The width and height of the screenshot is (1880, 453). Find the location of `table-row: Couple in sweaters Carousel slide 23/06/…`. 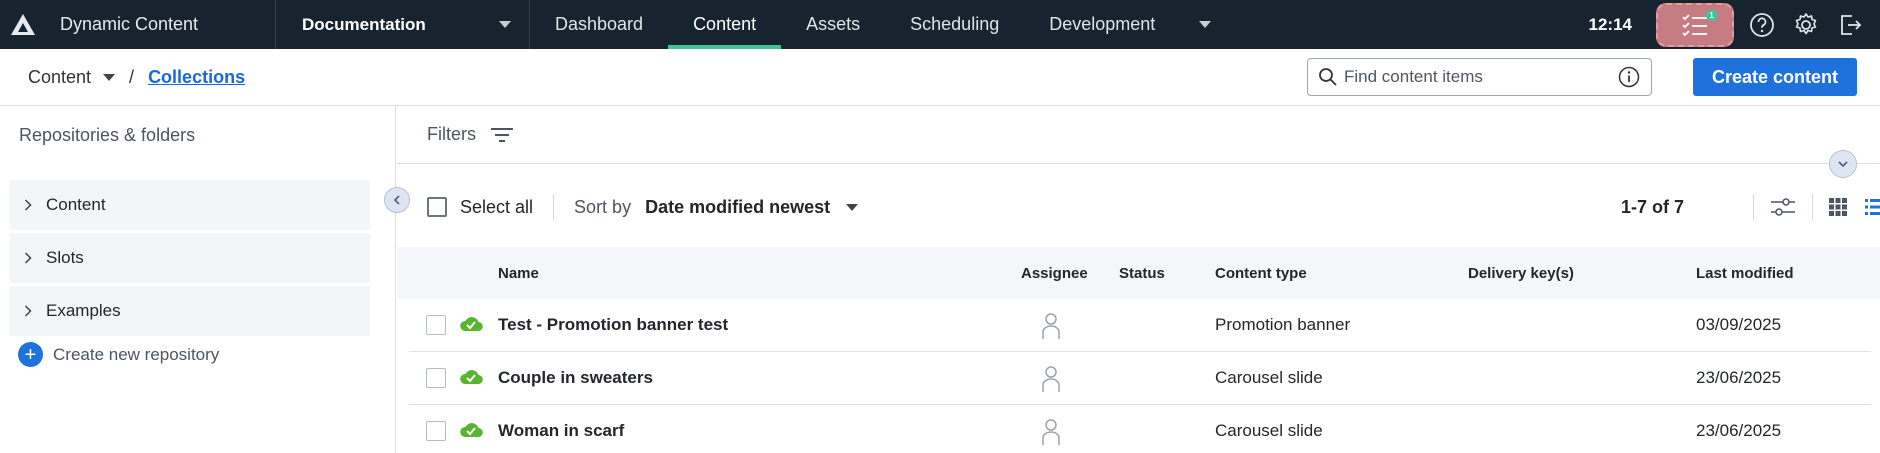

table-row: Couple in sweaters Carousel slide 23/06/… is located at coordinates (1140, 378).